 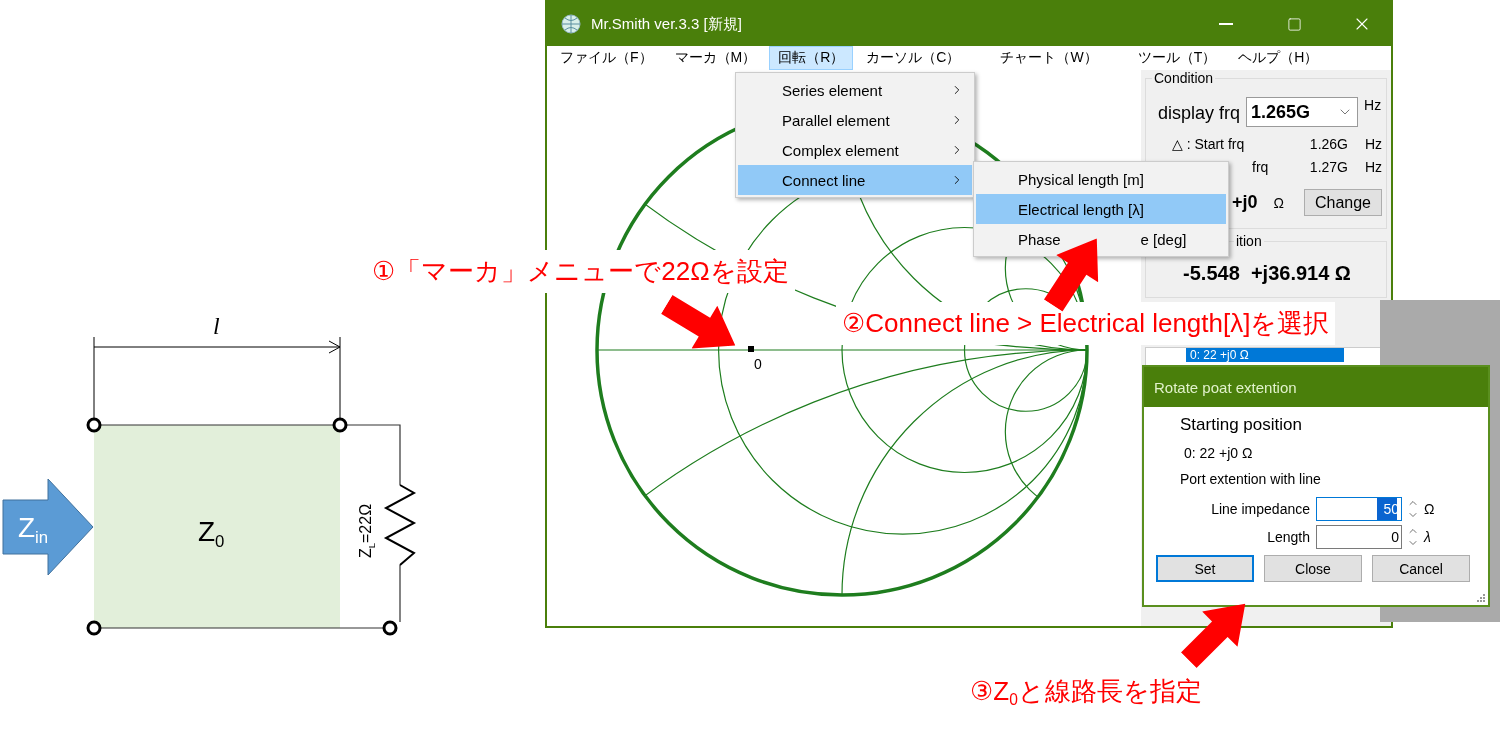 What do you see at coordinates (913, 58) in the screenshot?
I see `menu-bar-item: カーソル（C）` at bounding box center [913, 58].